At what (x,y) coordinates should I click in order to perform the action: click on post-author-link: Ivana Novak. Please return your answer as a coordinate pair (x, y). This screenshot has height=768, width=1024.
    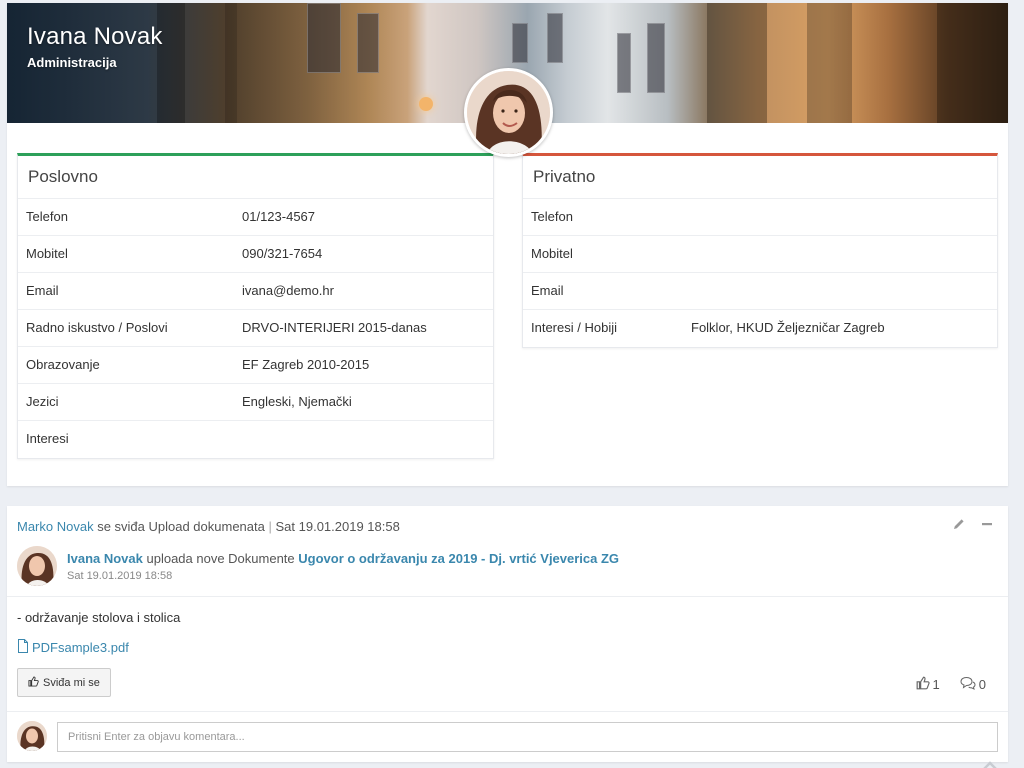
    Looking at the image, I should click on (105, 558).